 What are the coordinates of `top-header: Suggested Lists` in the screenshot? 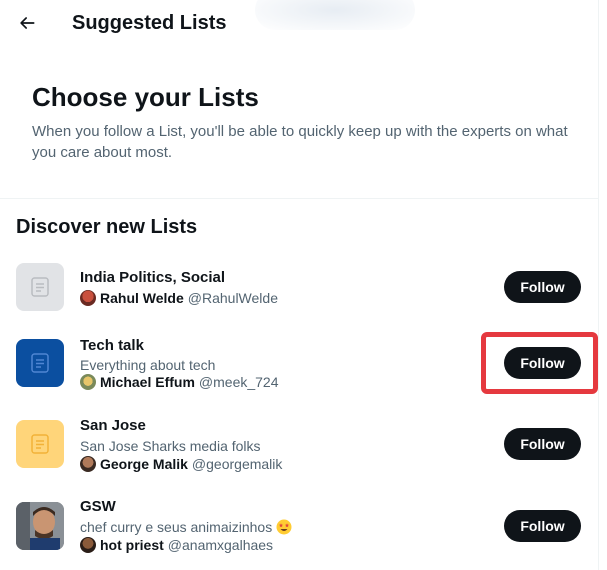 It's located at (303, 24).